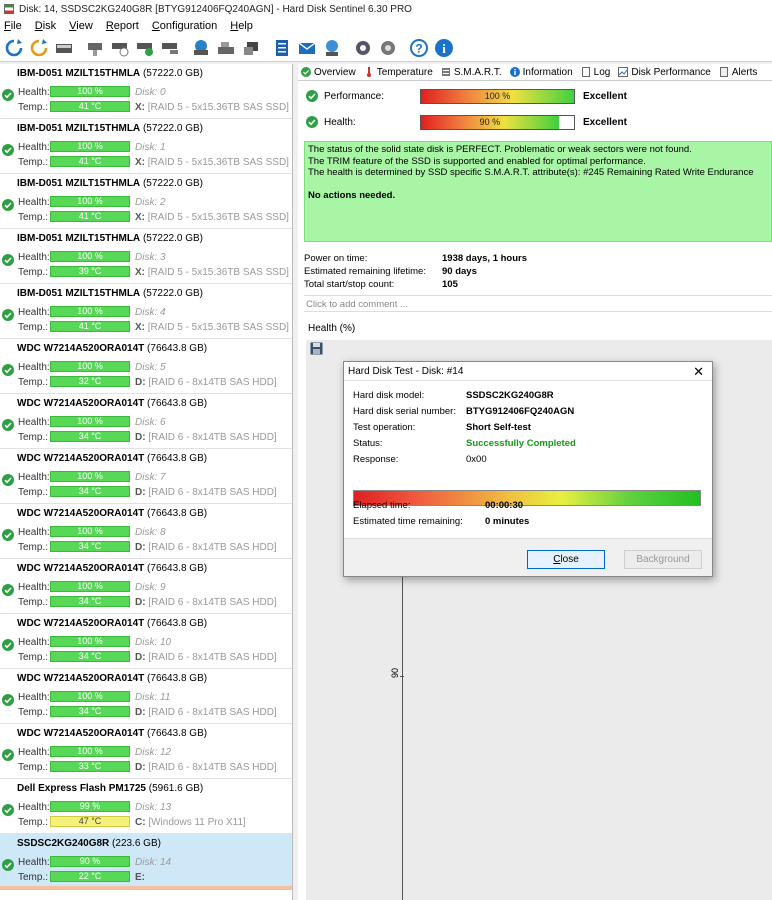 The width and height of the screenshot is (772, 900). I want to click on disk-drive-icon, so click(64, 48).